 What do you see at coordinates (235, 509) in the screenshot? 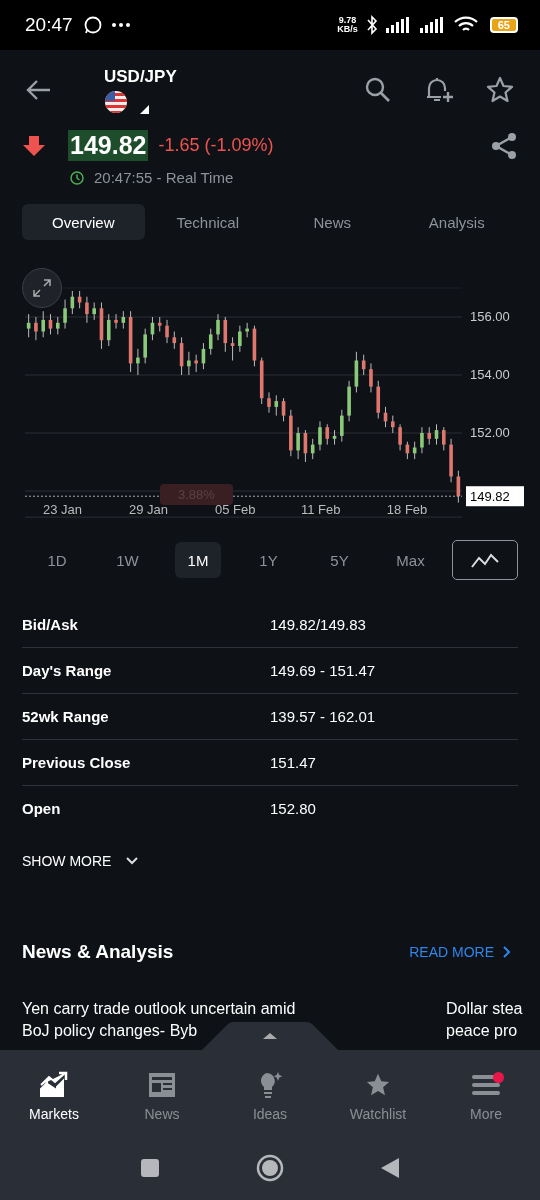
I see `axis-label: 05 Feb` at bounding box center [235, 509].